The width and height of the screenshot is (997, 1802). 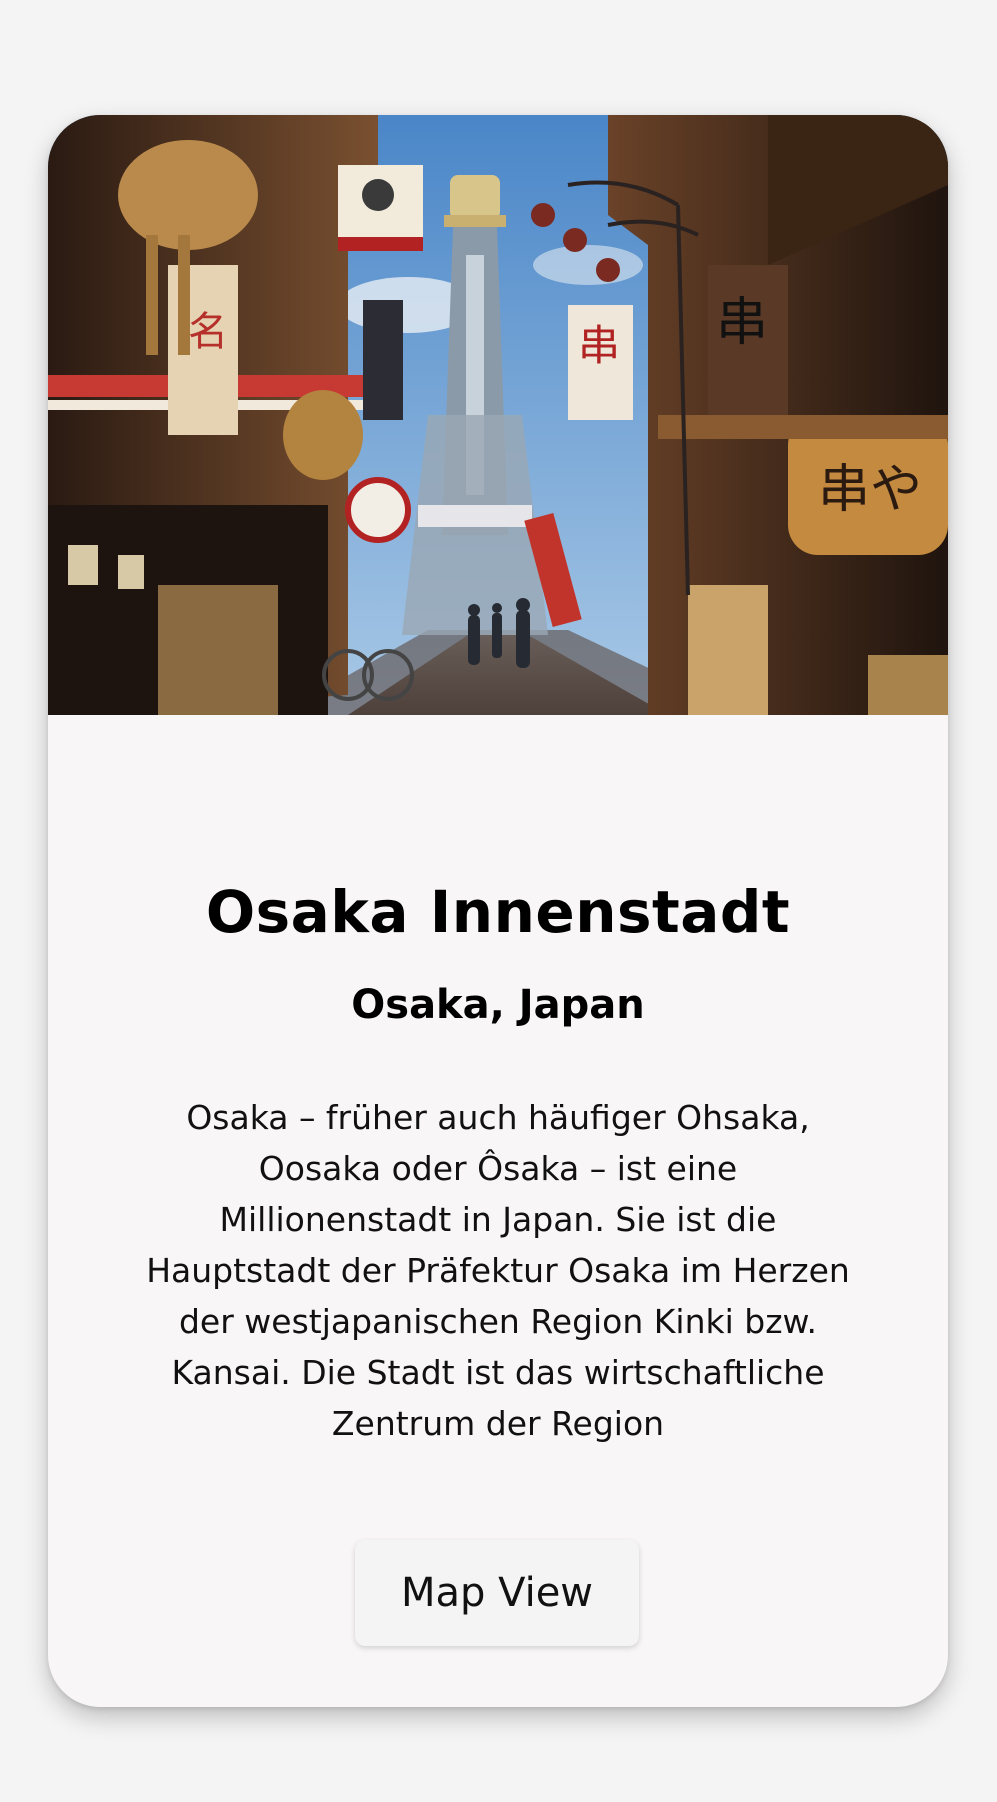 What do you see at coordinates (498, 1005) in the screenshot?
I see `location-subtitle: Osaka, Japan` at bounding box center [498, 1005].